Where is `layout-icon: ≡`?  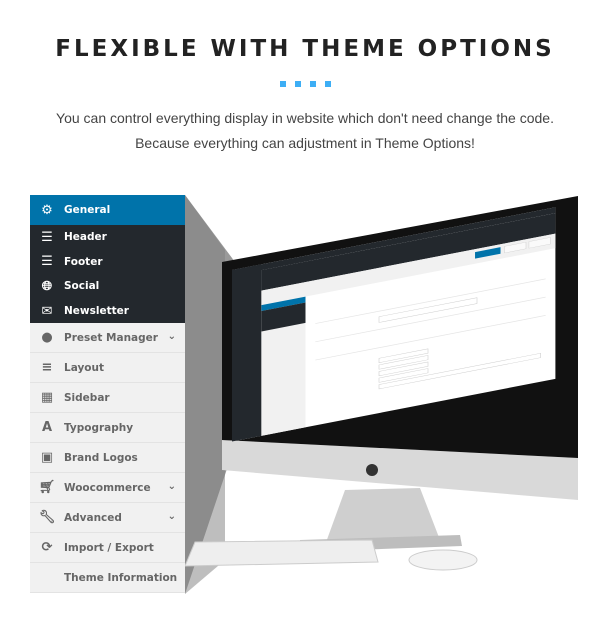
layout-icon: ≡ is located at coordinates (47, 368).